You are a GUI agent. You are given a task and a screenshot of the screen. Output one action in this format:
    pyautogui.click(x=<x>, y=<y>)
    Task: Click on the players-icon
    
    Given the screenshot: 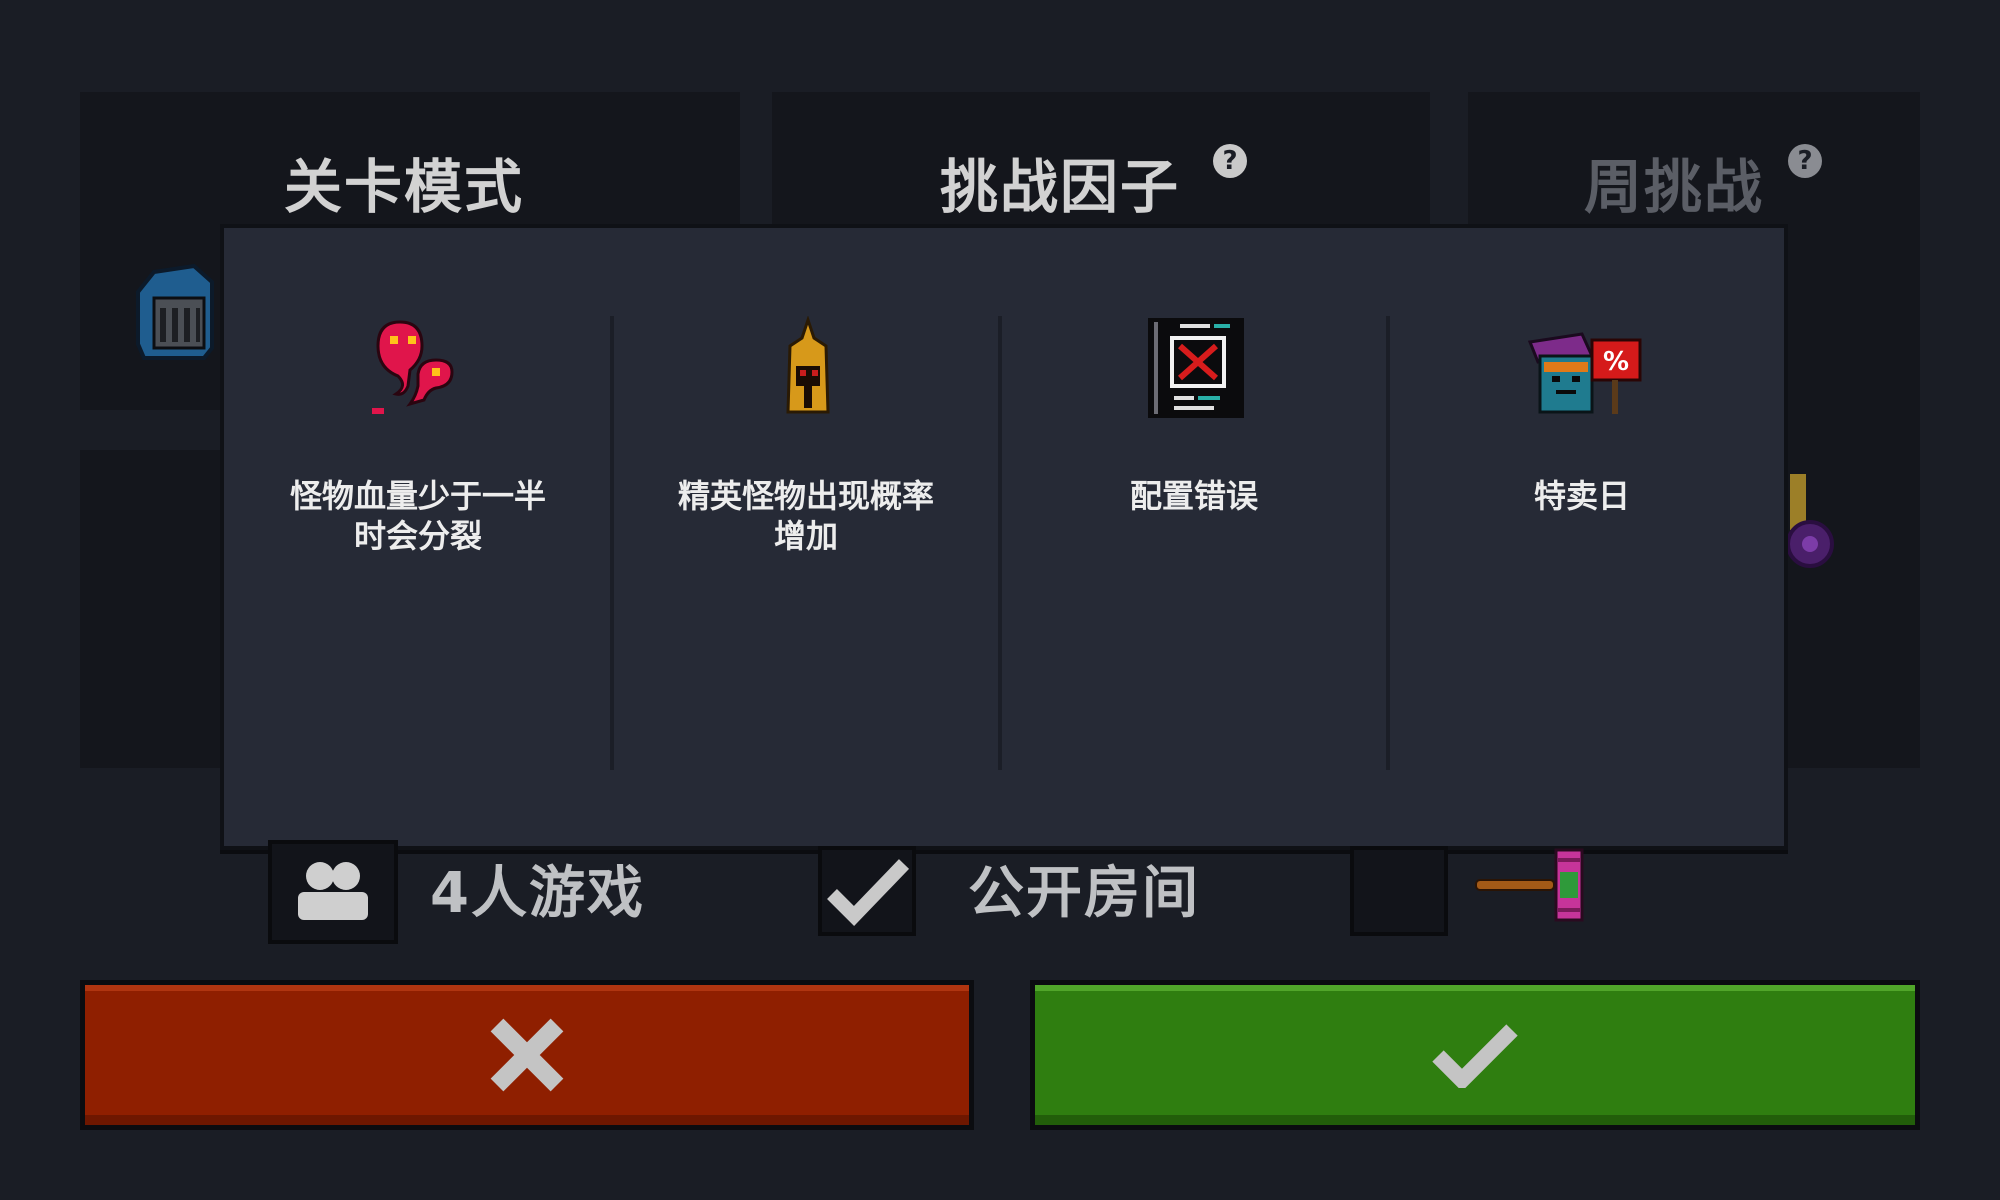 What is the action you would take?
    pyautogui.click(x=333, y=891)
    